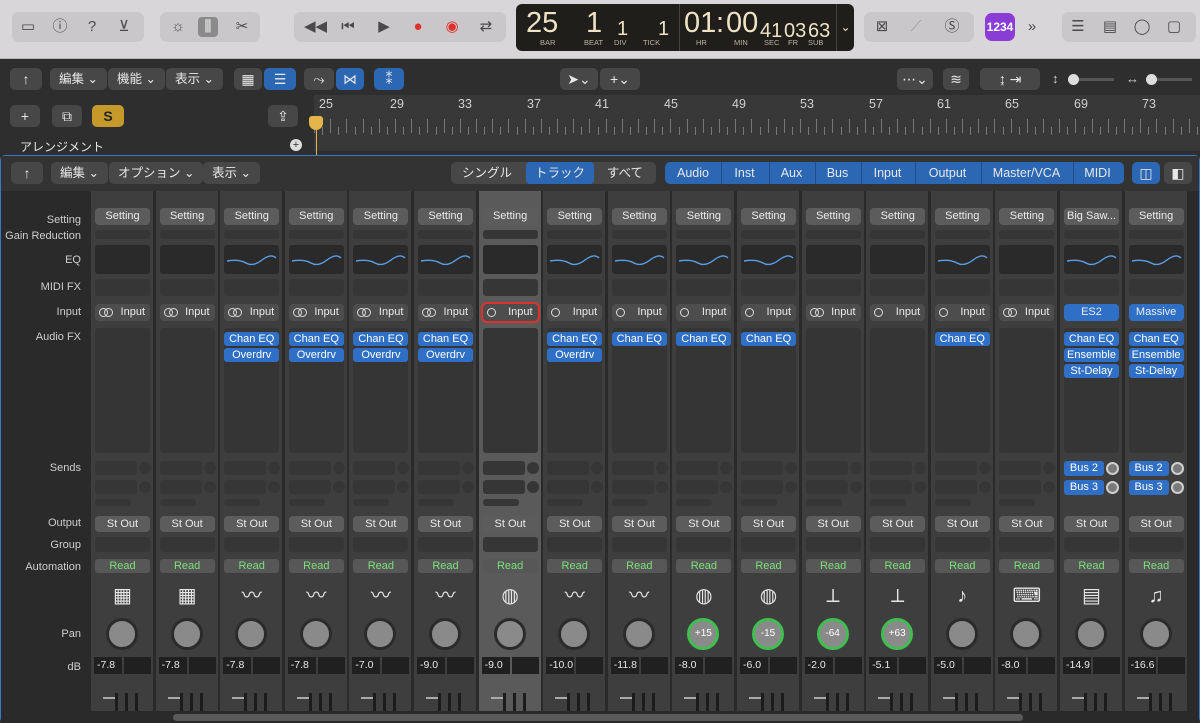  I want to click on drum-machine-icon: ▦, so click(187, 596).